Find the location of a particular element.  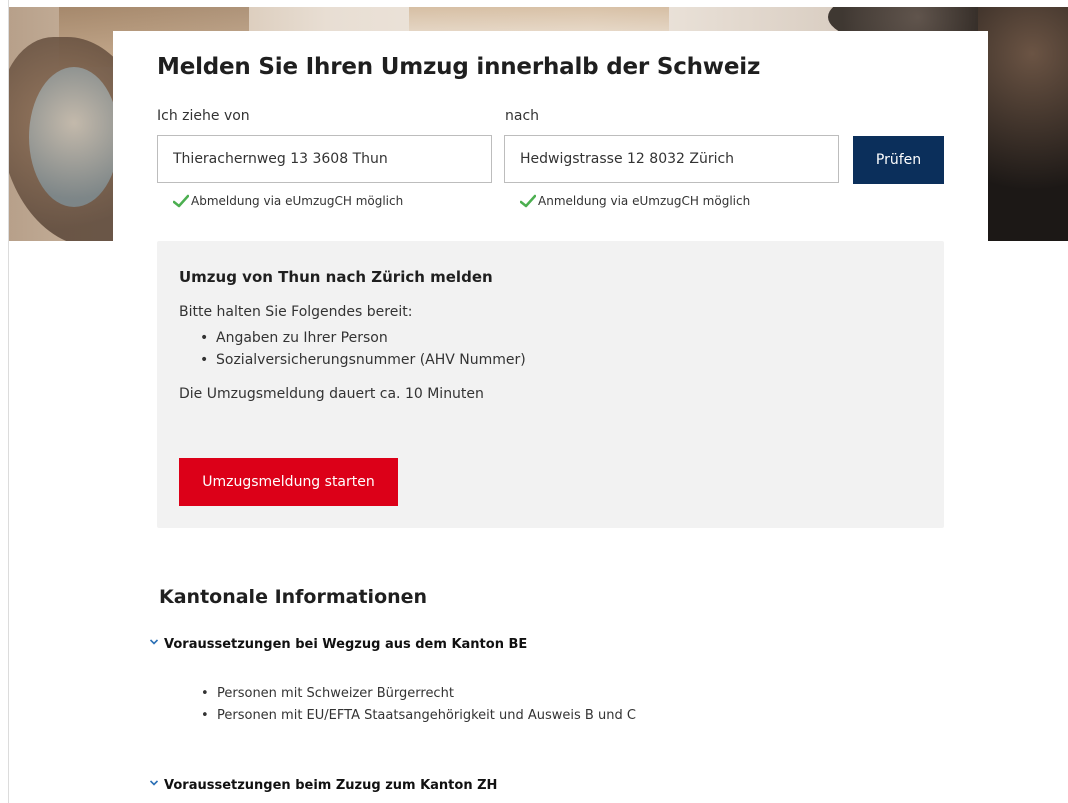

from-address-input is located at coordinates (324, 159).